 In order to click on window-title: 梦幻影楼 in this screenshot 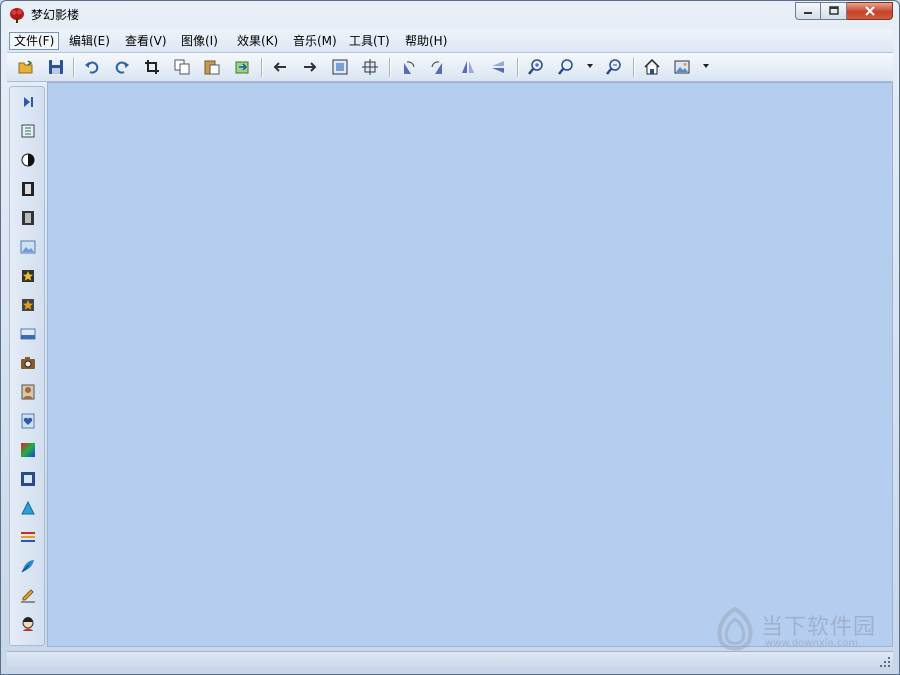, I will do `click(55, 15)`.